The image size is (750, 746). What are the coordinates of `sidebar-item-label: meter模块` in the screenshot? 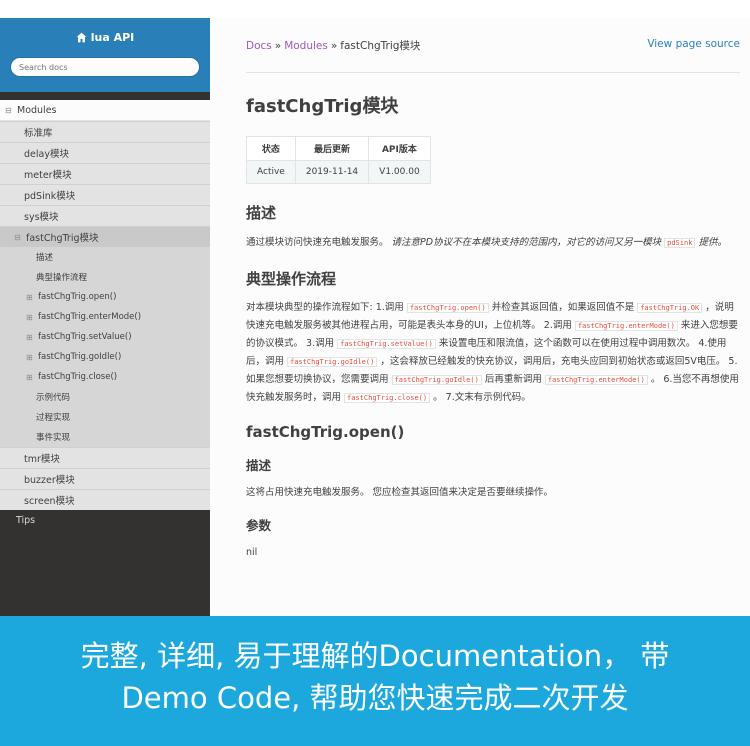 It's located at (48, 175).